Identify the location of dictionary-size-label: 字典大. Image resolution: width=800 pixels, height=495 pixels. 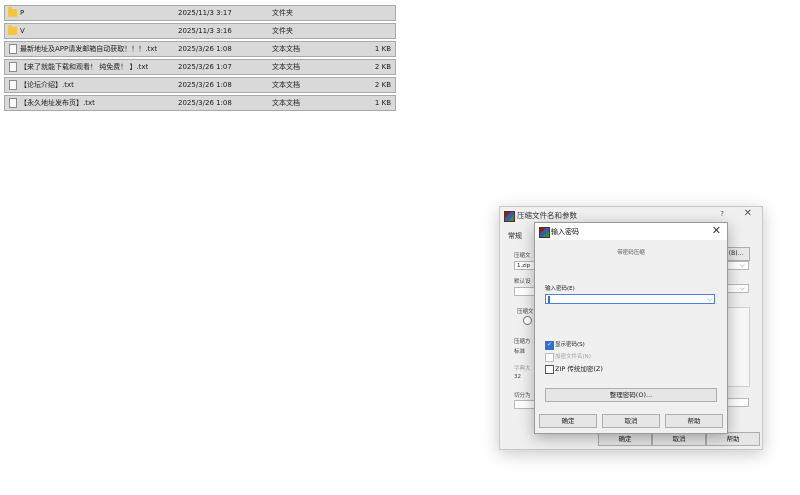
(522, 369).